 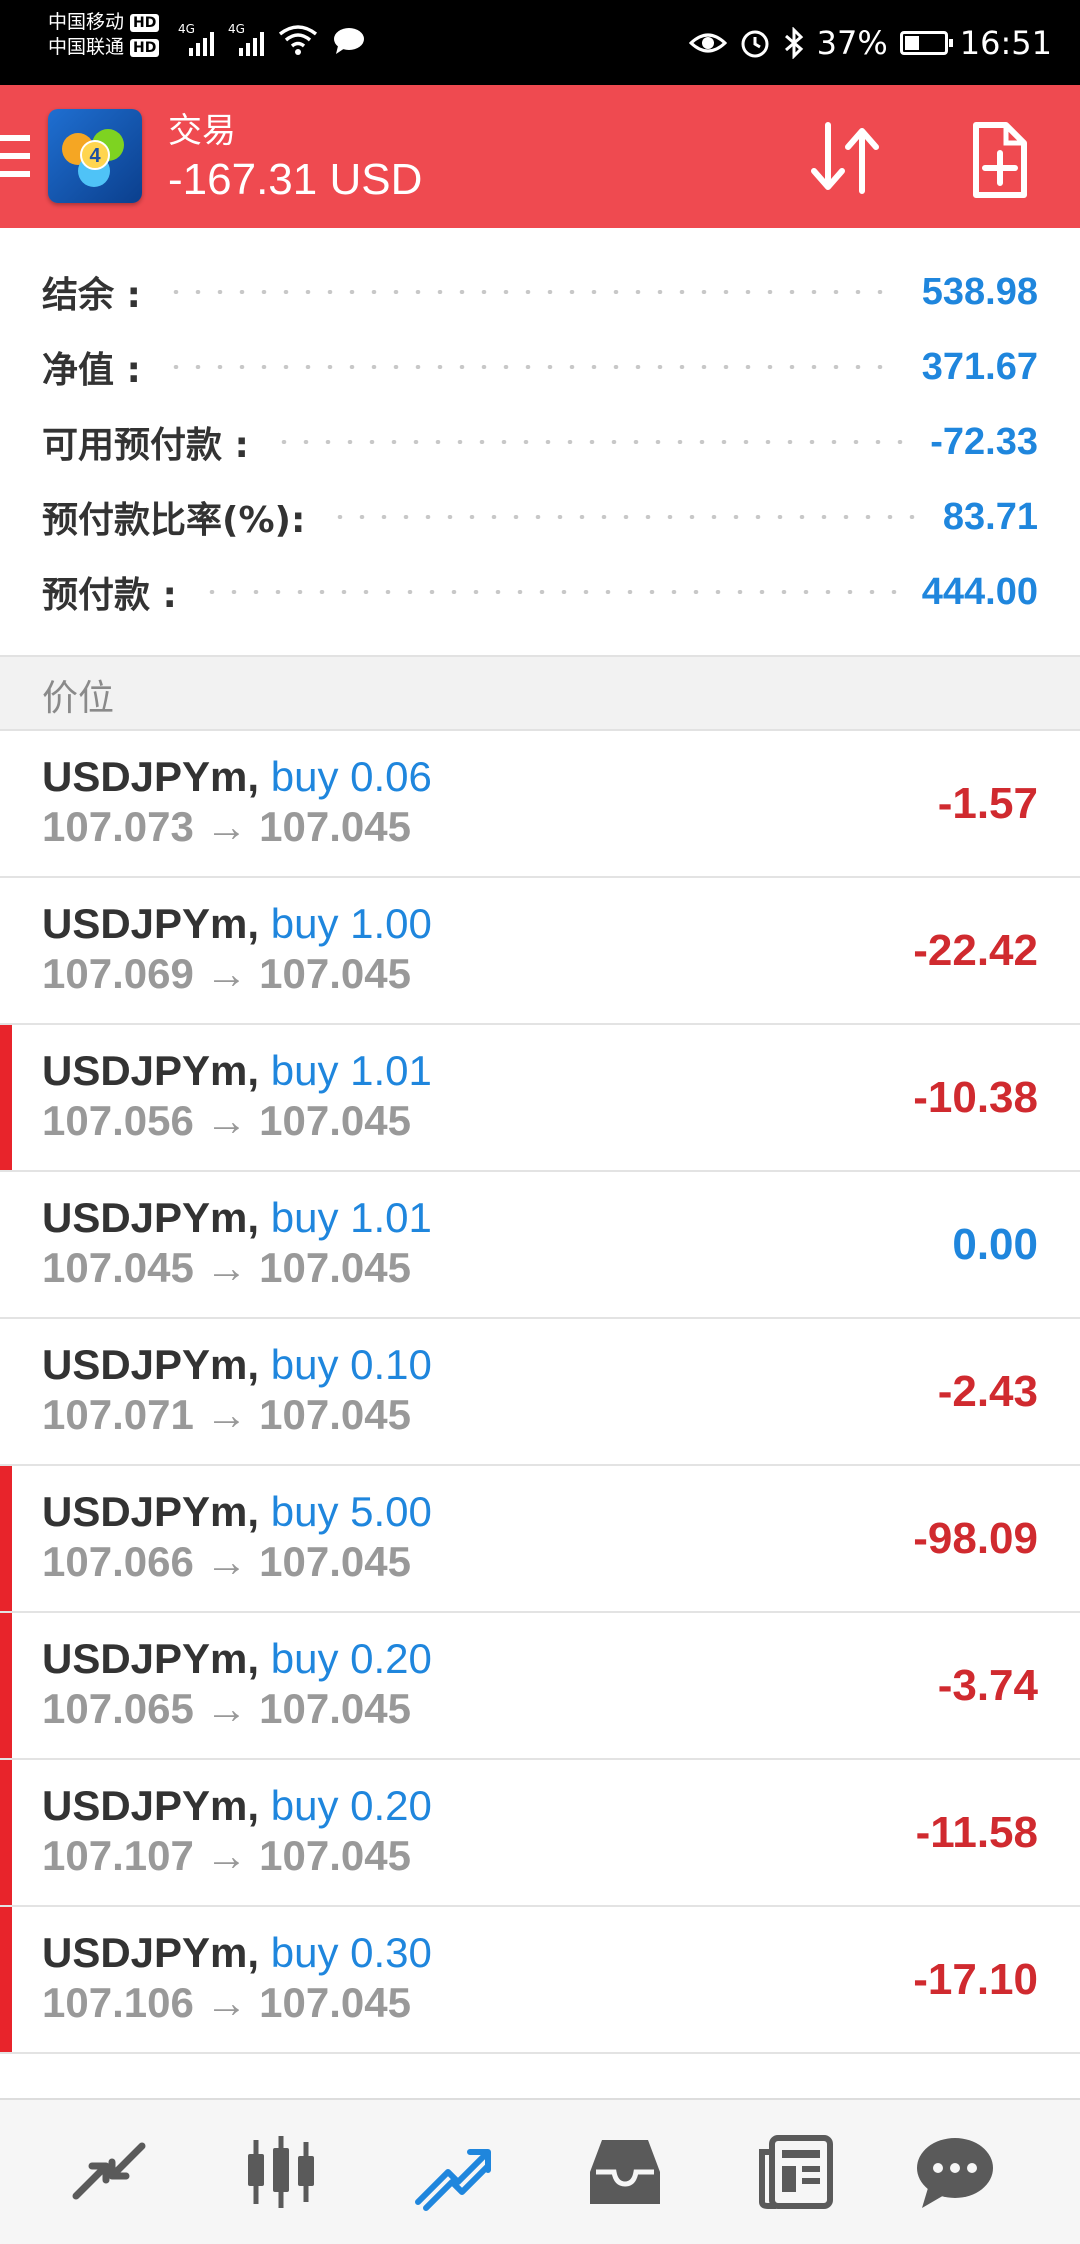 What do you see at coordinates (351, 776) in the screenshot?
I see `position-side-volume: buy 0.06` at bounding box center [351, 776].